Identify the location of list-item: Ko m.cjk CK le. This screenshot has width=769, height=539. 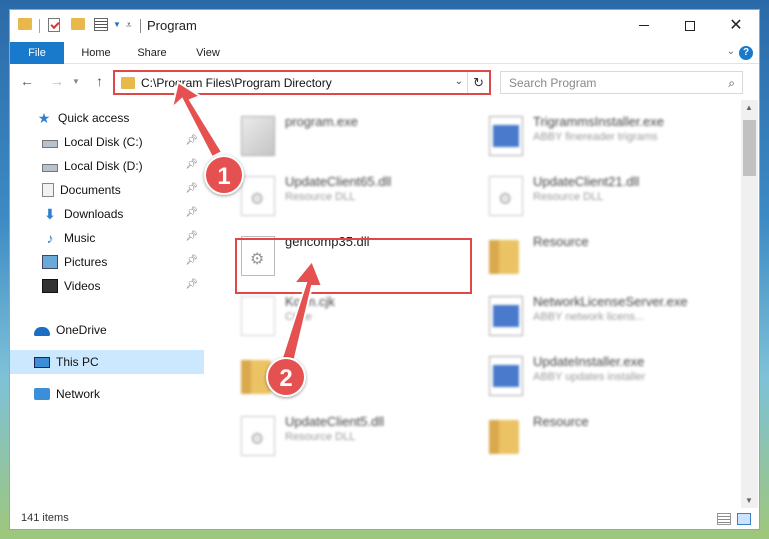
(353, 316).